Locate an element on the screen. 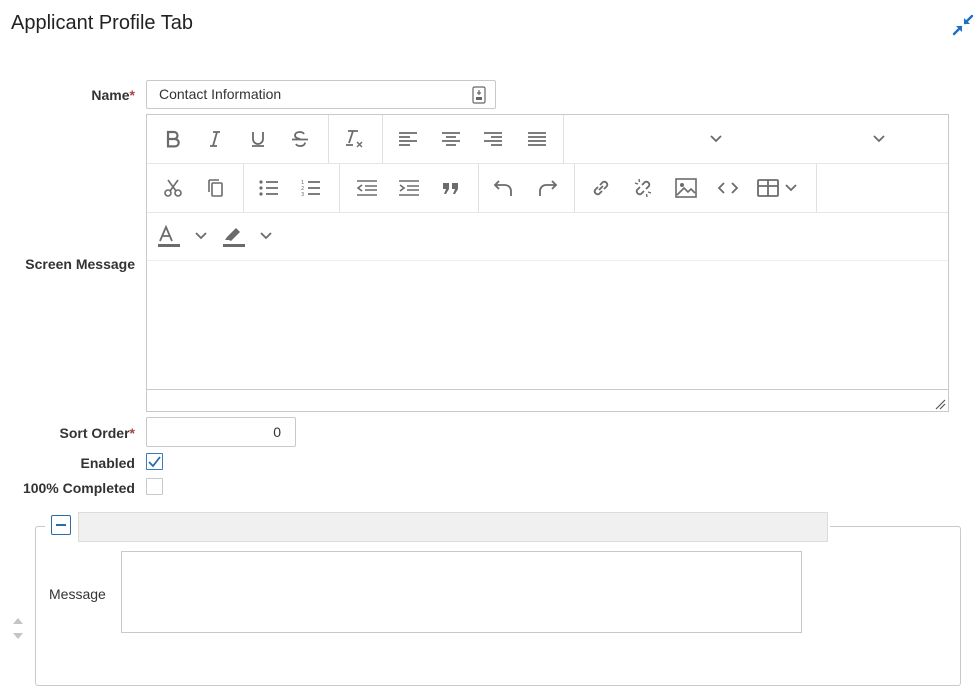 This screenshot has height=686, width=978. collapse-icon is located at coordinates (963, 25).